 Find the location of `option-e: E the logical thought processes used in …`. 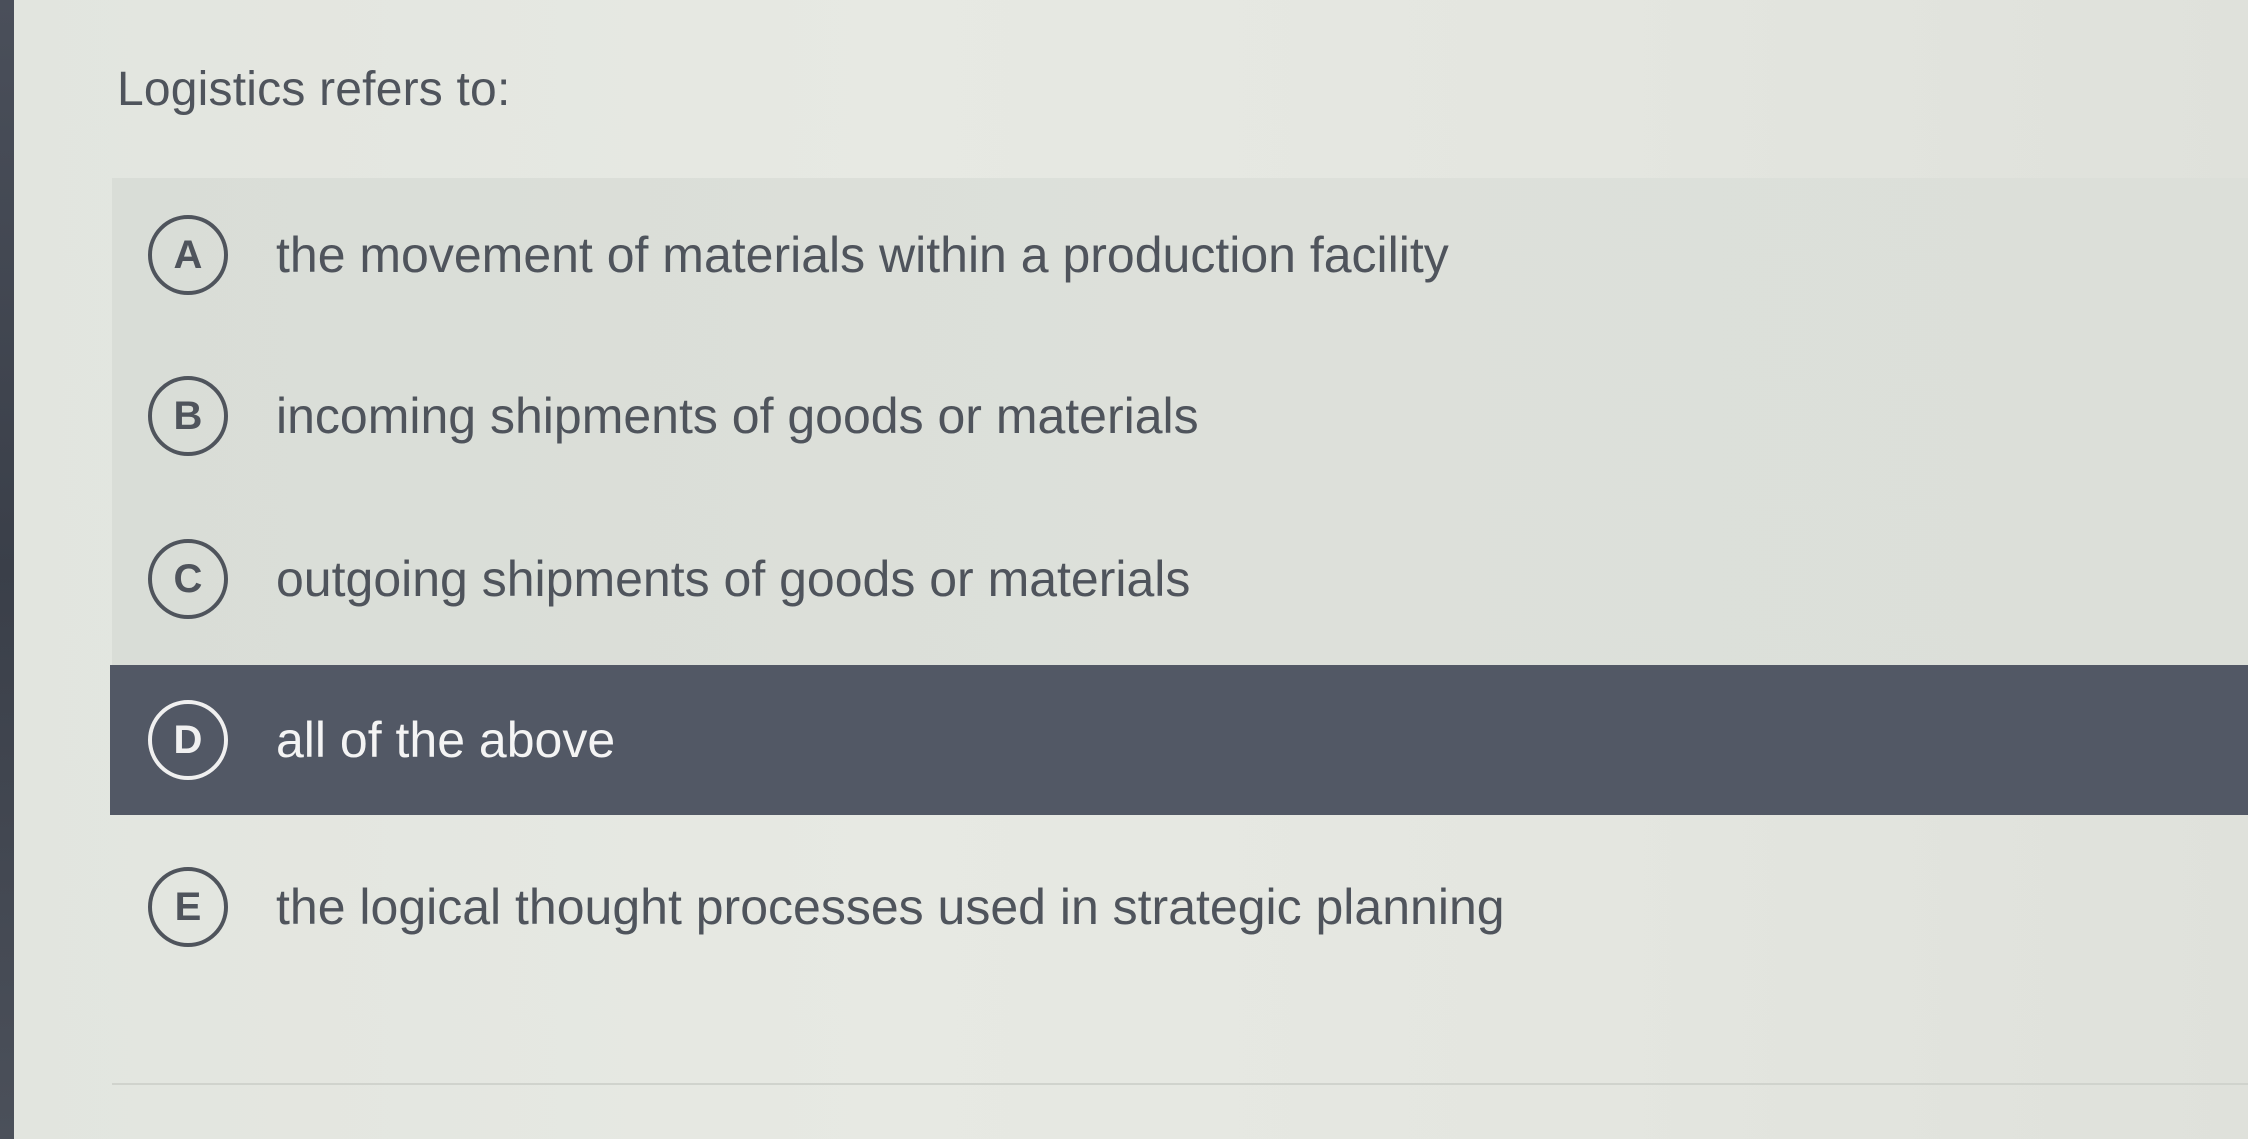

option-e: E the logical thought processes used in … is located at coordinates (1179, 907).